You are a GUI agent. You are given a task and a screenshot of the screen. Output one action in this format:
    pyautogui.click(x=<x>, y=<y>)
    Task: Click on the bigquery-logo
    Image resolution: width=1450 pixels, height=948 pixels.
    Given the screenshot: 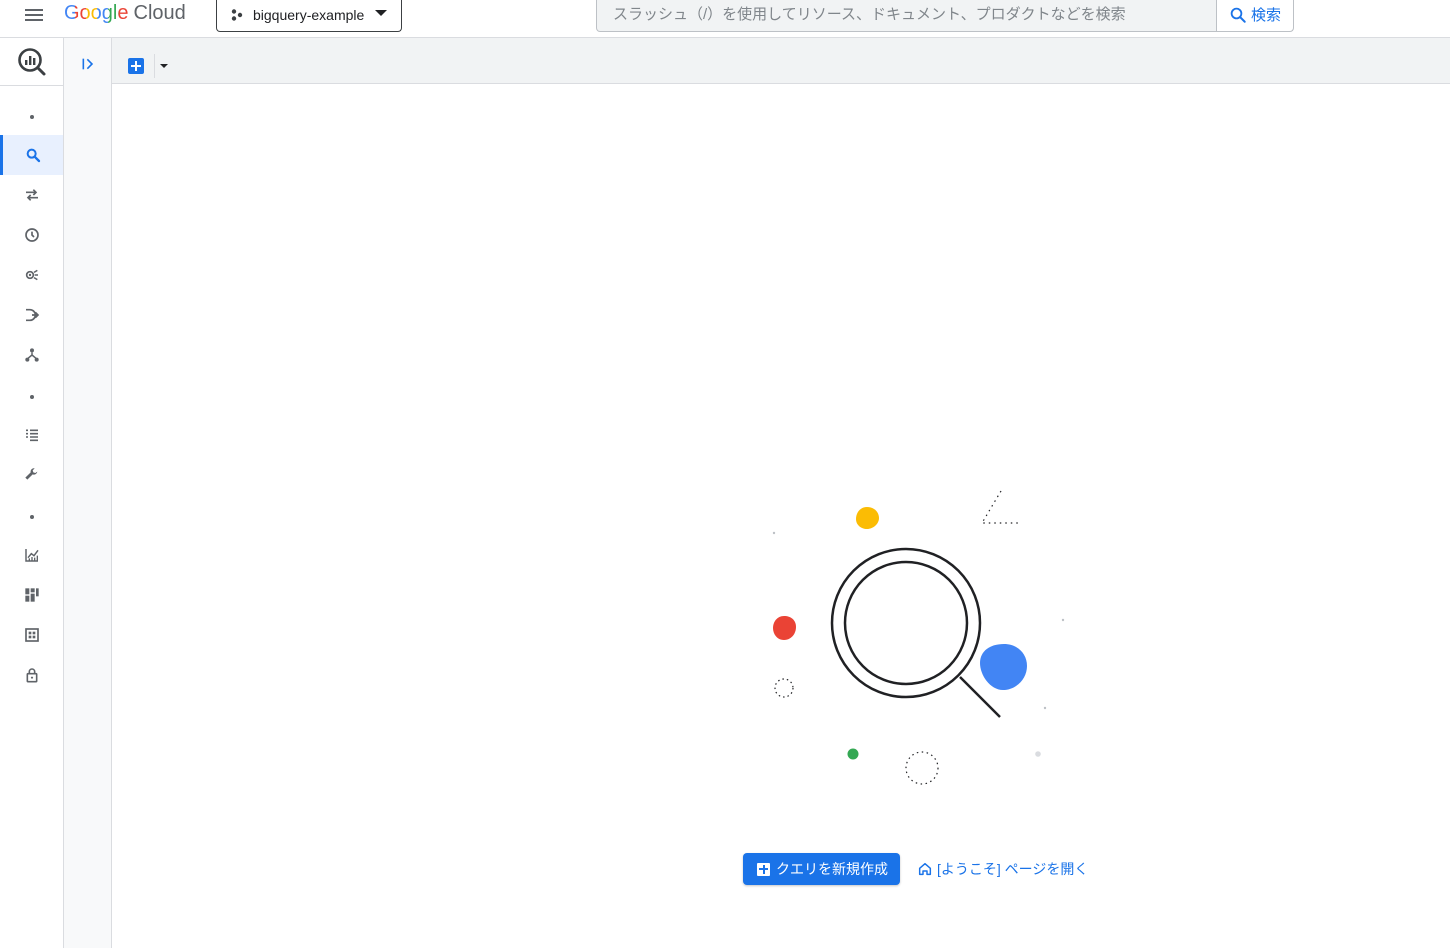 What is the action you would take?
    pyautogui.click(x=31, y=62)
    